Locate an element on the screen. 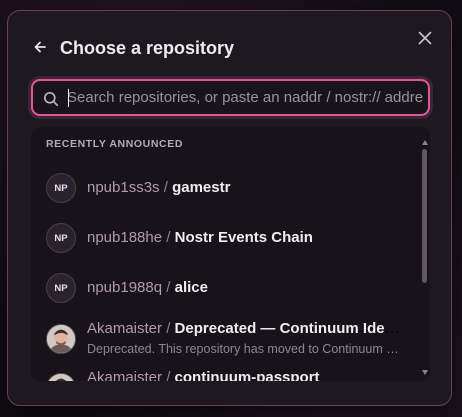 This screenshot has height=417, width=462. repository-item-title: npub1988q / alice is located at coordinates (247, 288).